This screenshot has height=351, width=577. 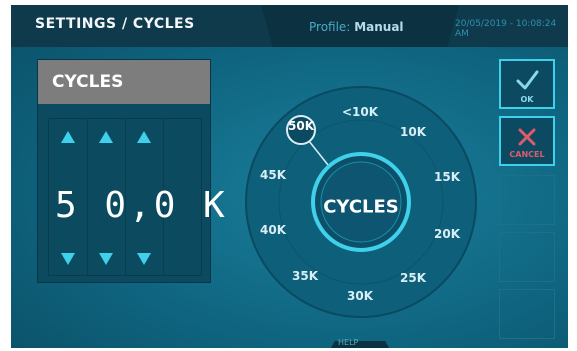 I want to click on cancel-label: CANCEL, so click(x=527, y=154).